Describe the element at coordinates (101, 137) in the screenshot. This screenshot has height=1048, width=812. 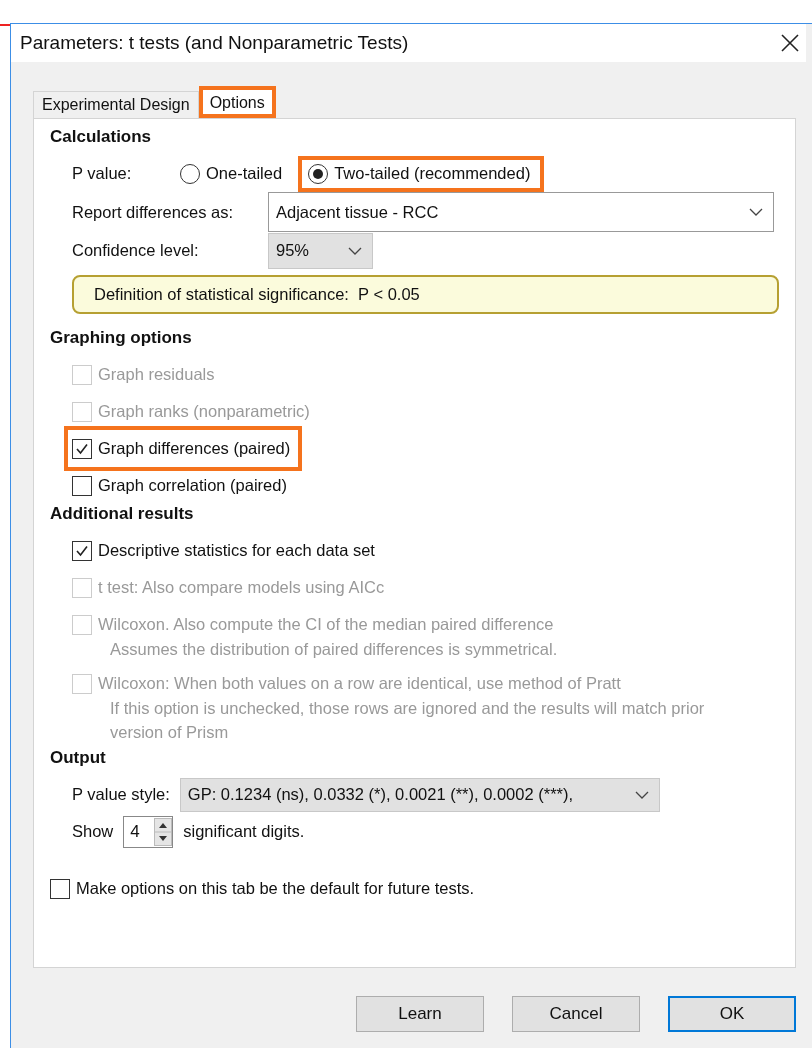
I see `section-heading: Calculations` at that location.